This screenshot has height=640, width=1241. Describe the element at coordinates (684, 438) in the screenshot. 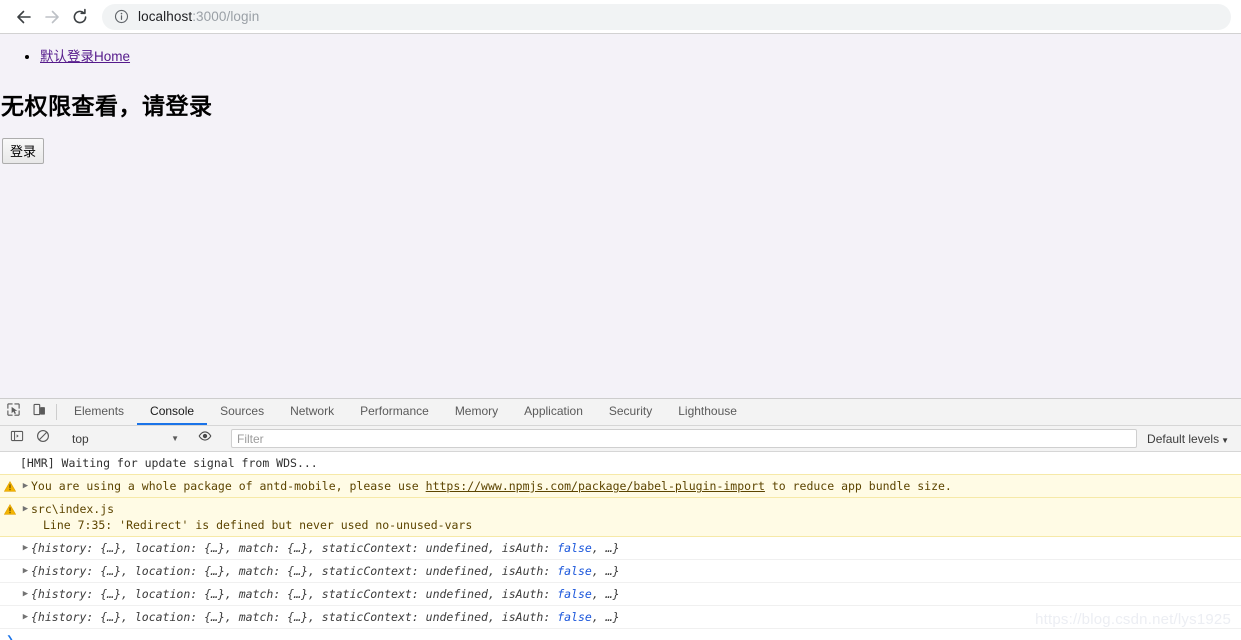

I see `console-filter-input` at that location.